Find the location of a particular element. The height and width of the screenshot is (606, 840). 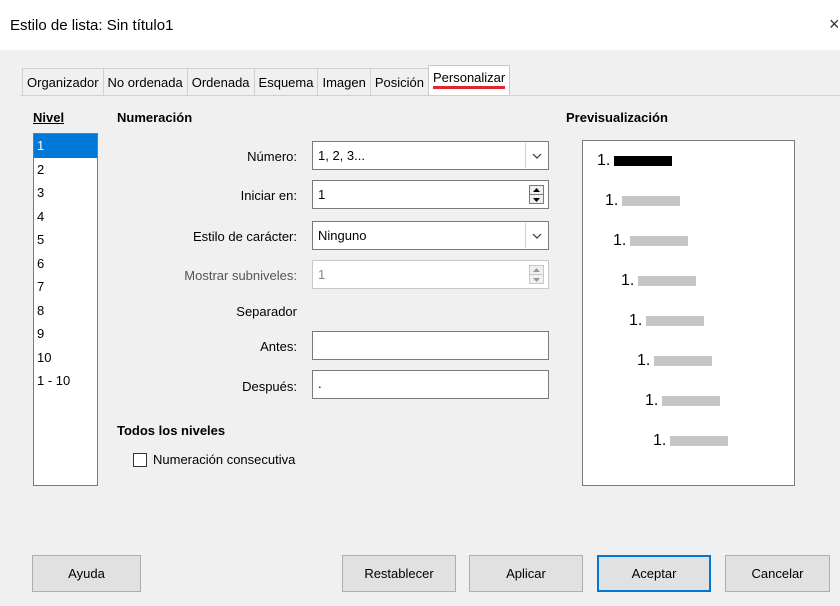

preview-heading: Previsualización is located at coordinates (617, 117).